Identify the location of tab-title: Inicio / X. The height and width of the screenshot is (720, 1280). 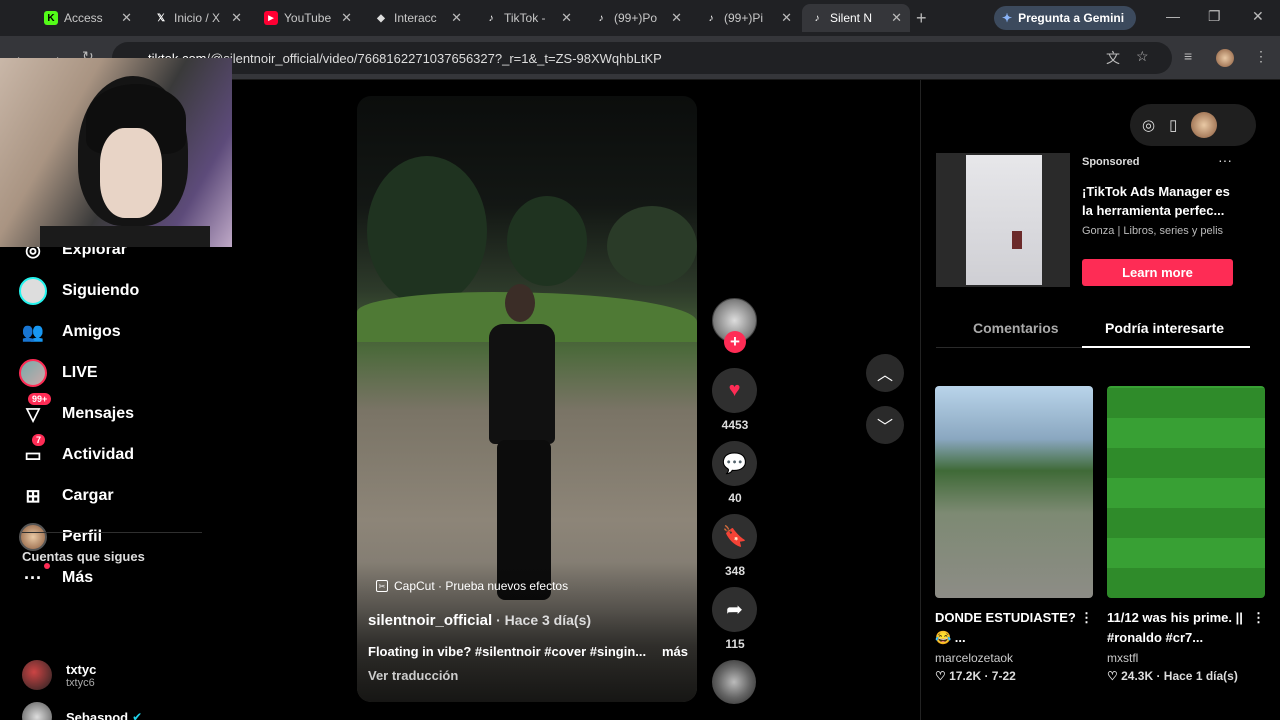
(197, 18).